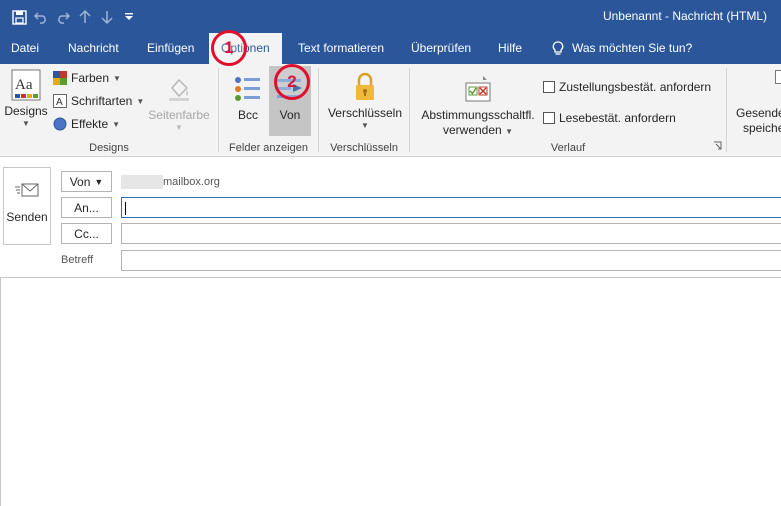 Image resolution: width=781 pixels, height=506 pixels. Describe the element at coordinates (80, 181) in the screenshot. I see `from-button-label: Von` at that location.